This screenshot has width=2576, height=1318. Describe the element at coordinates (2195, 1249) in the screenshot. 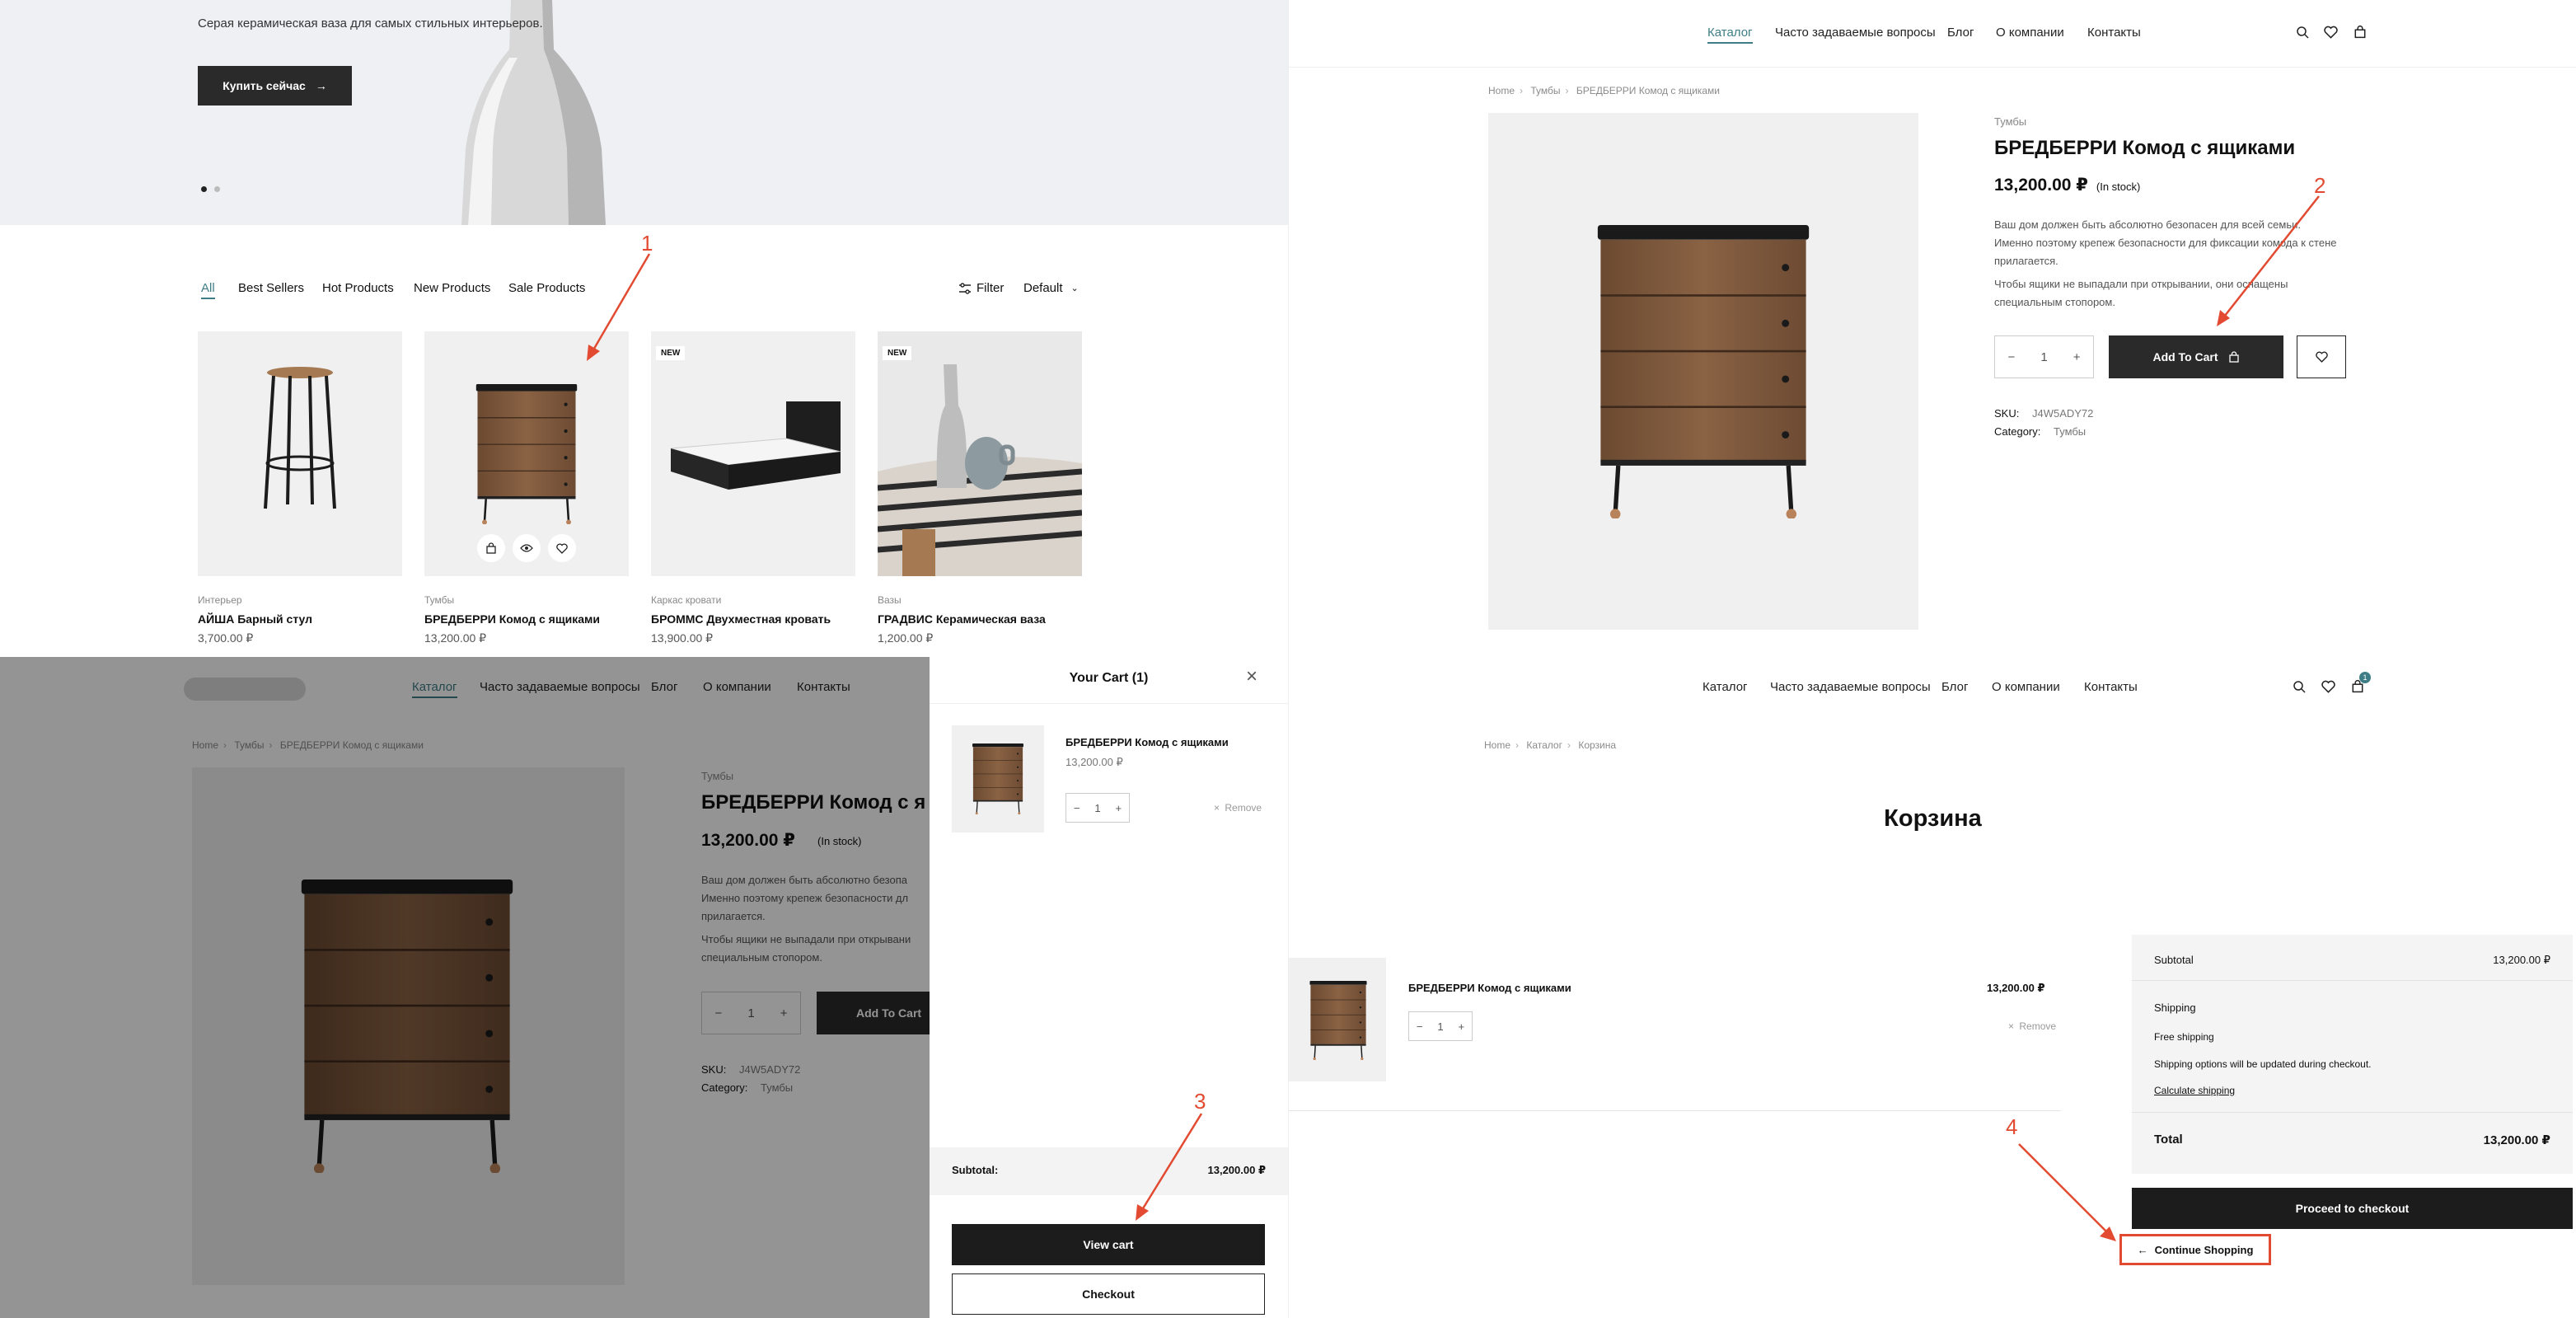

I see `continue-shopping-button: ← Continue Shopping` at that location.